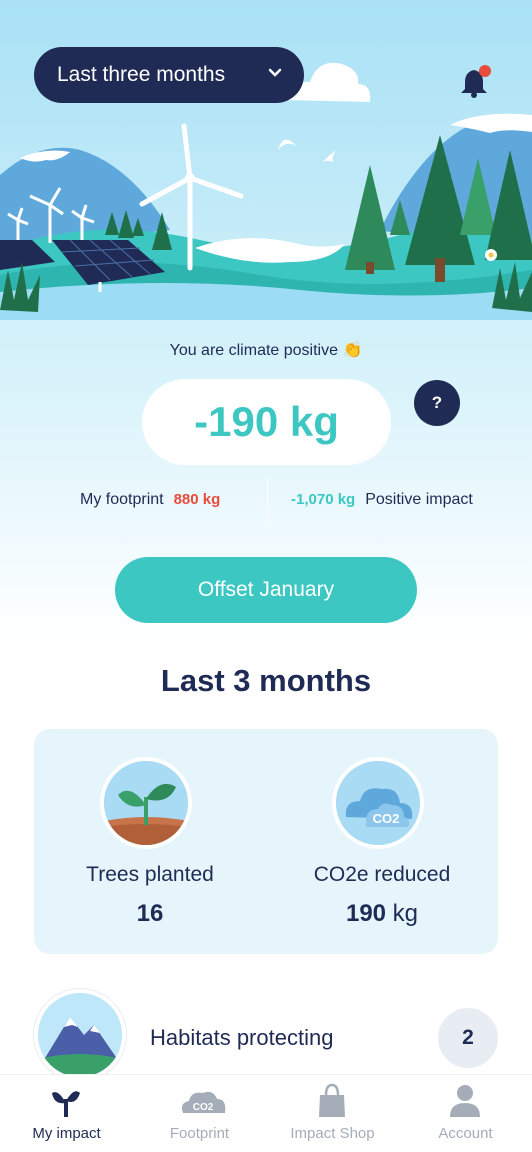 Image resolution: width=532 pixels, height=1152 pixels. What do you see at coordinates (475, 82) in the screenshot?
I see `bell-icon` at bounding box center [475, 82].